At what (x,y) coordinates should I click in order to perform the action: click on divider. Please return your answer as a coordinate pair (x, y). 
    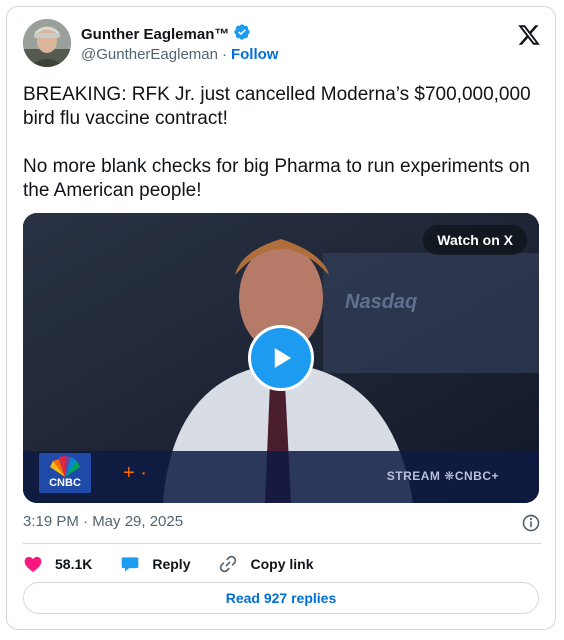
    Looking at the image, I should click on (282, 543).